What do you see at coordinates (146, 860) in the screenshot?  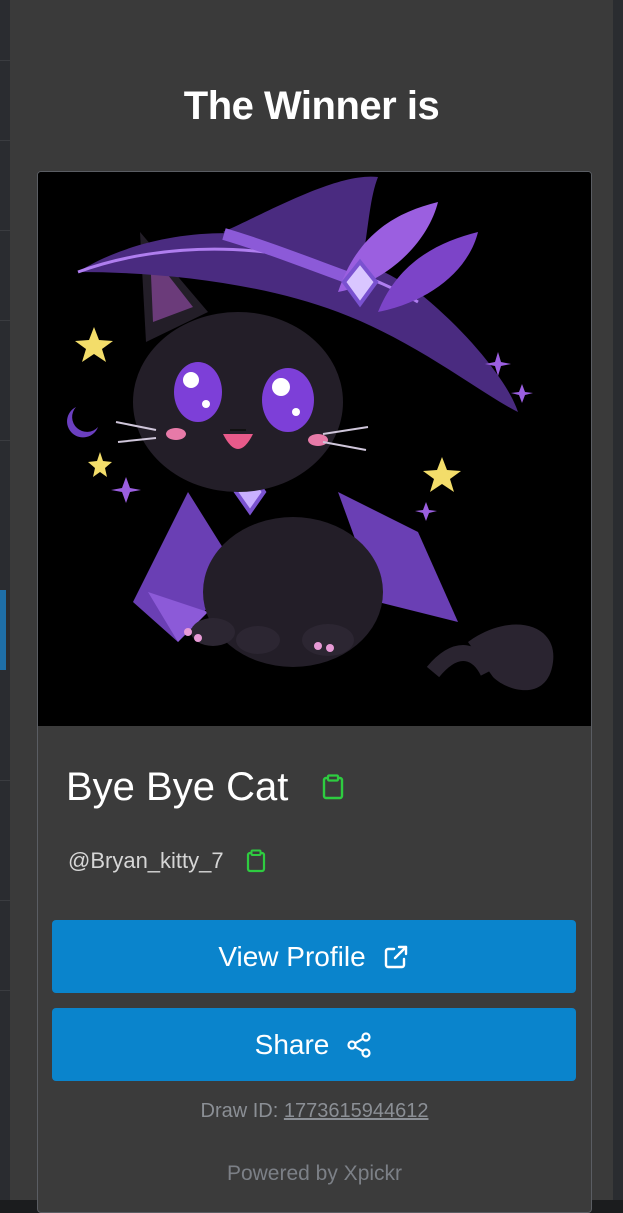 I see `winner-handle: @Bryan_kitty_7` at bounding box center [146, 860].